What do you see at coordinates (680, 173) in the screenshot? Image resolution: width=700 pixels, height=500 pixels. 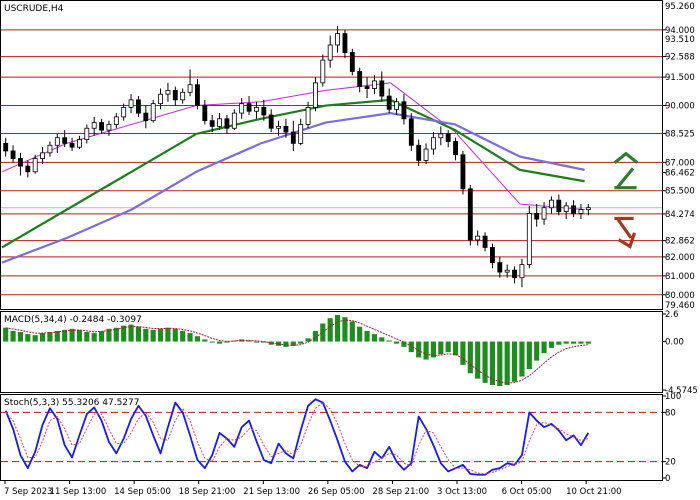 I see `price-level-label: 86.462` at bounding box center [680, 173].